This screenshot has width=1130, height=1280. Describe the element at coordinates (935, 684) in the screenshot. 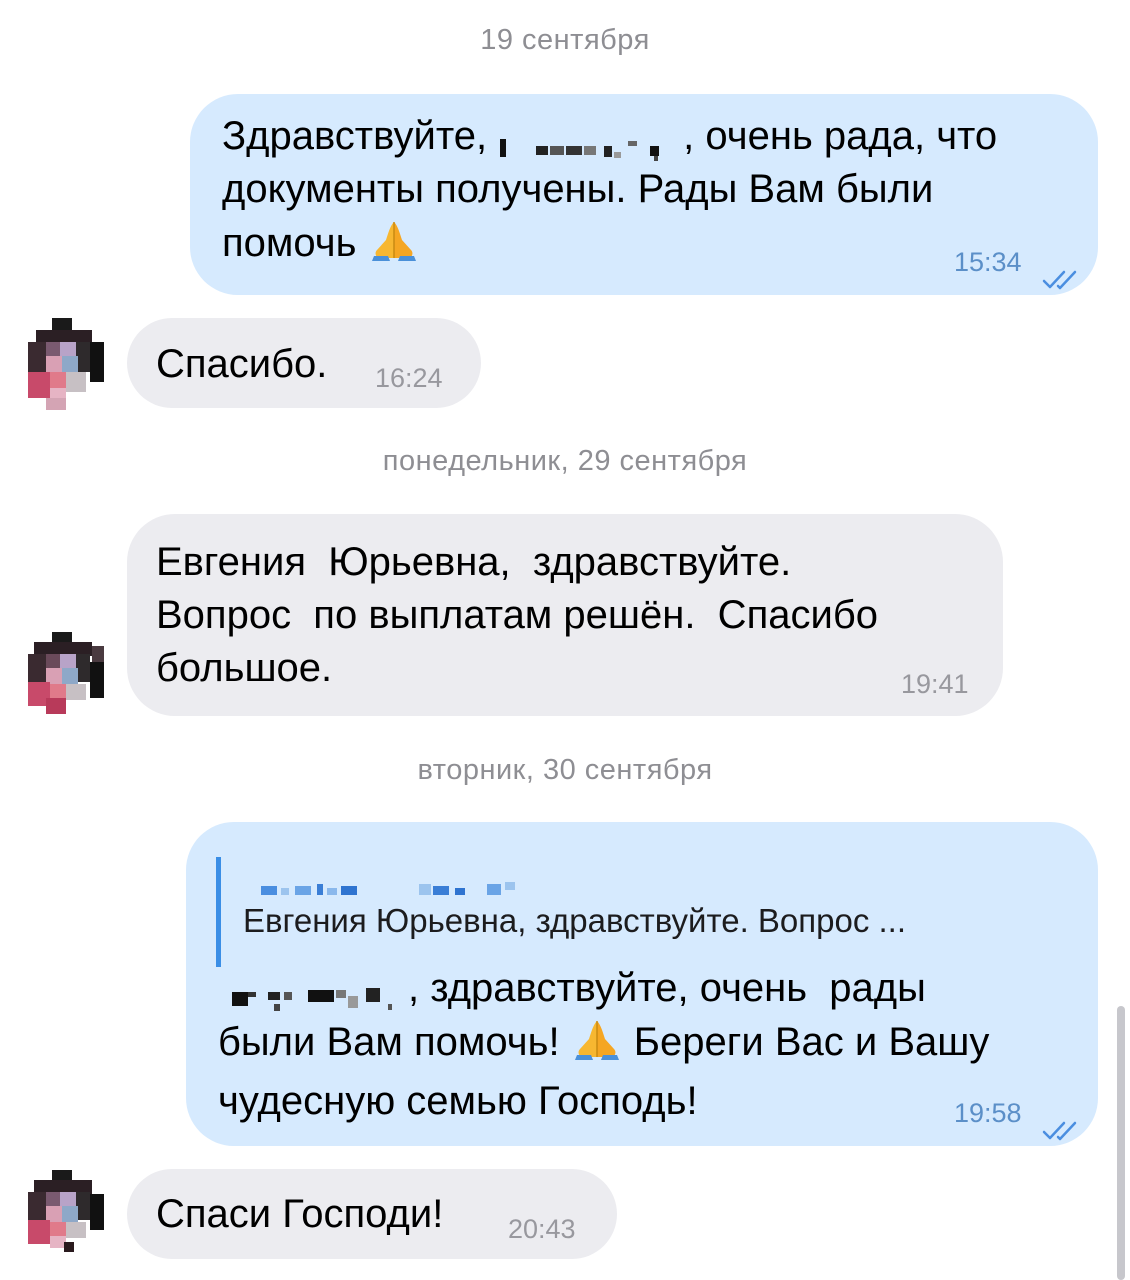

I see `message-time: 19:41` at that location.